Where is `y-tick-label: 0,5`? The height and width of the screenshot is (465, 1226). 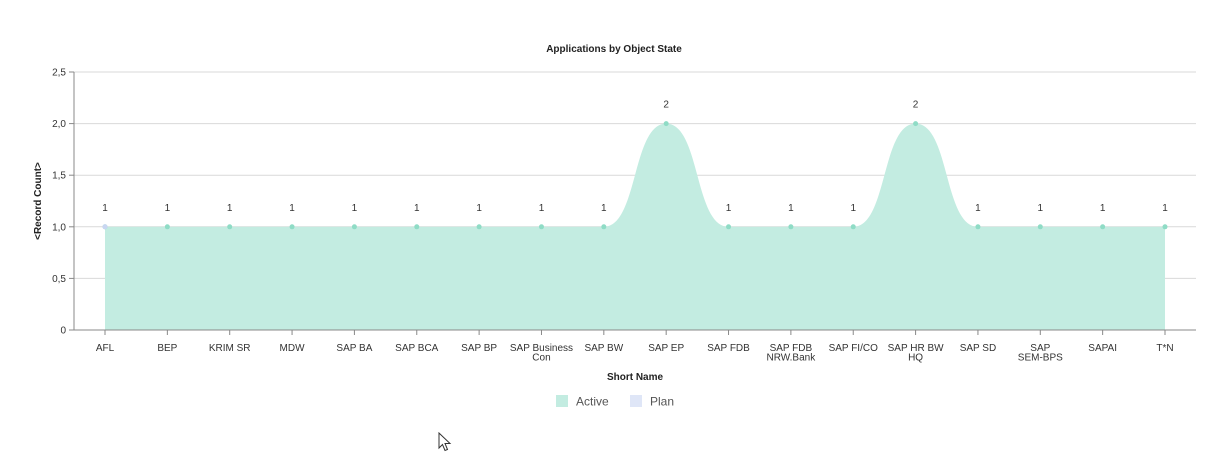
y-tick-label: 0,5 is located at coordinates (59, 279).